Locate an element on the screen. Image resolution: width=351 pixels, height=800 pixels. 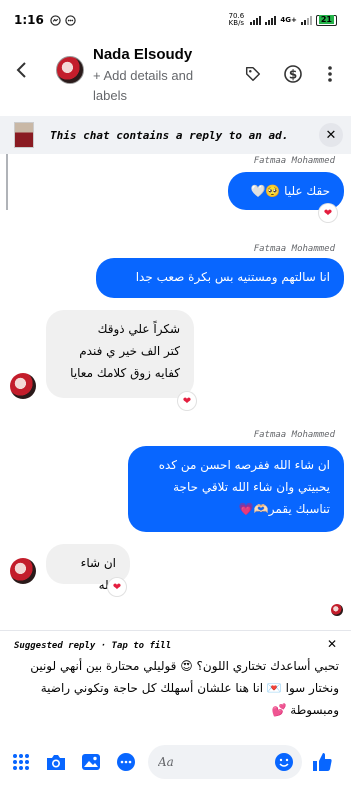
message-line: ان شاء الله ففرصه احسن من كده is located at coordinates (244, 465).